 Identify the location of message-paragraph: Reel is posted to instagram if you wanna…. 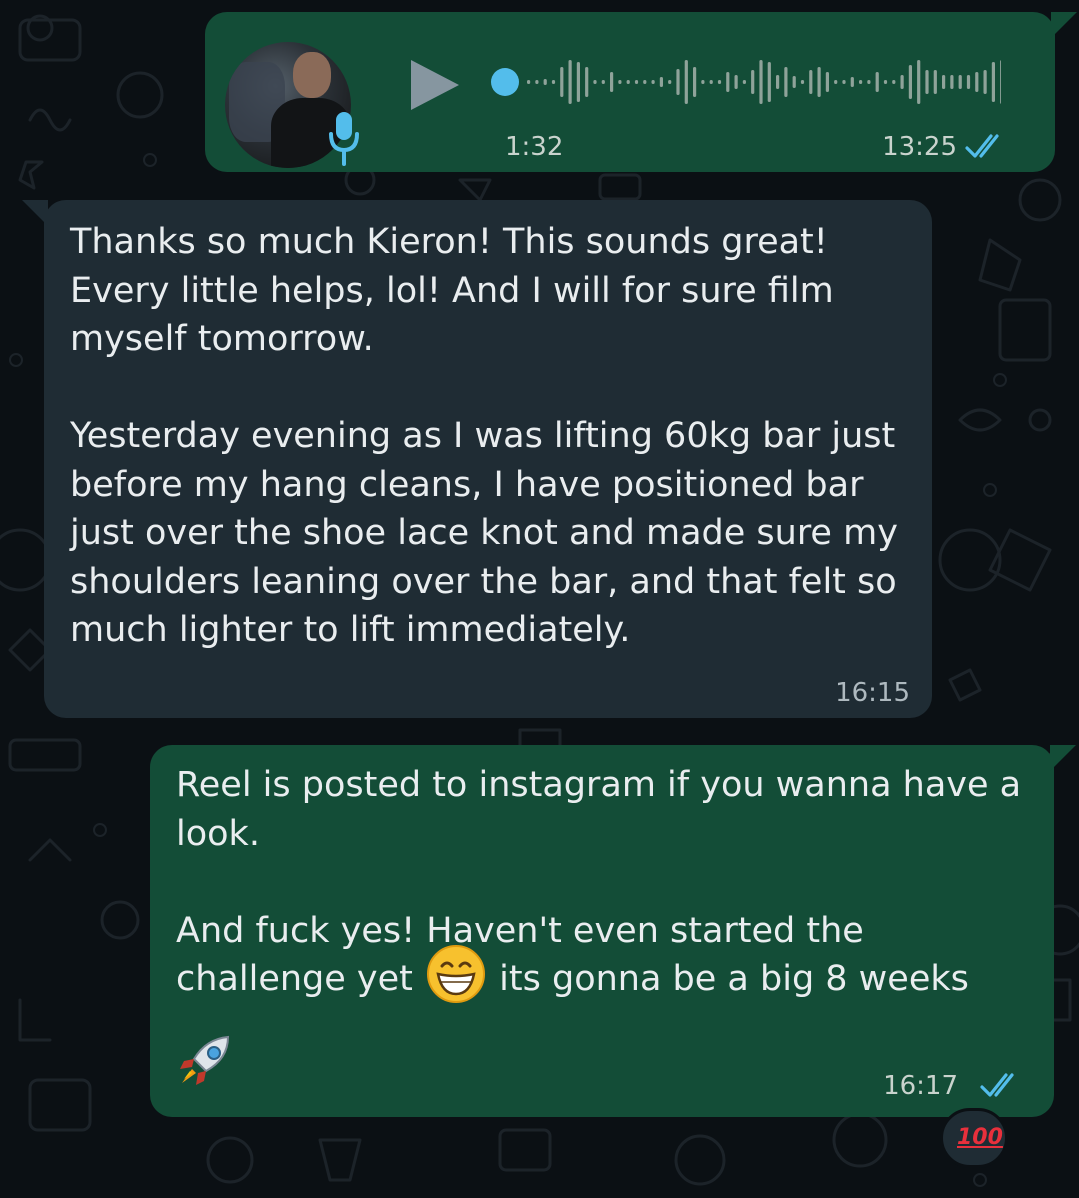
(599, 809).